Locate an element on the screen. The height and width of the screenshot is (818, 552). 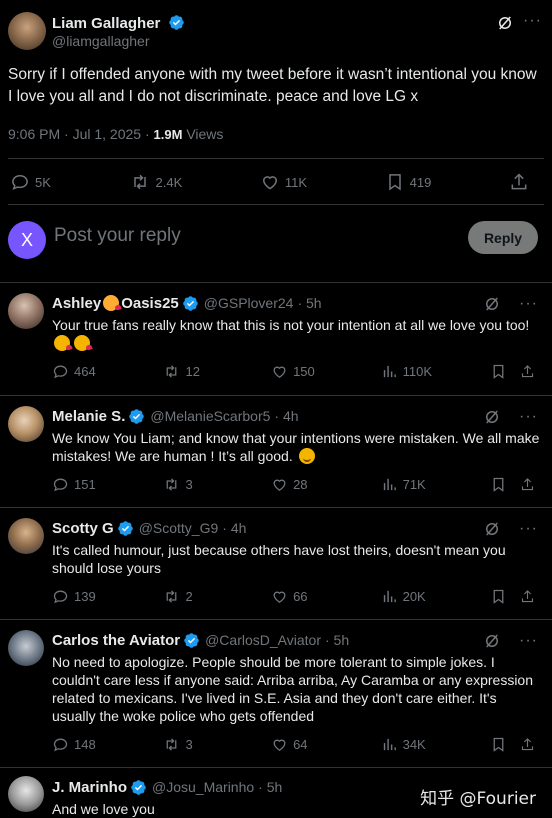
reply-composer: X Post your reply Reply is located at coordinates (276, 243).